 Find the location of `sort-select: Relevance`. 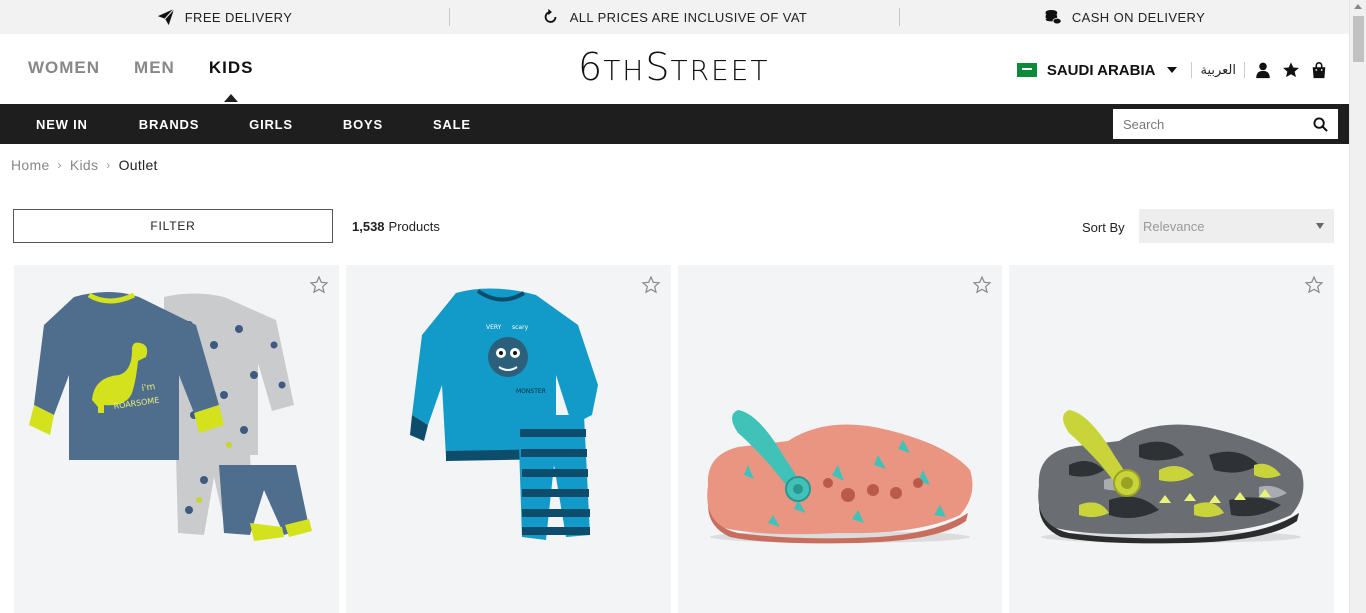

sort-select: Relevance is located at coordinates (1236, 226).